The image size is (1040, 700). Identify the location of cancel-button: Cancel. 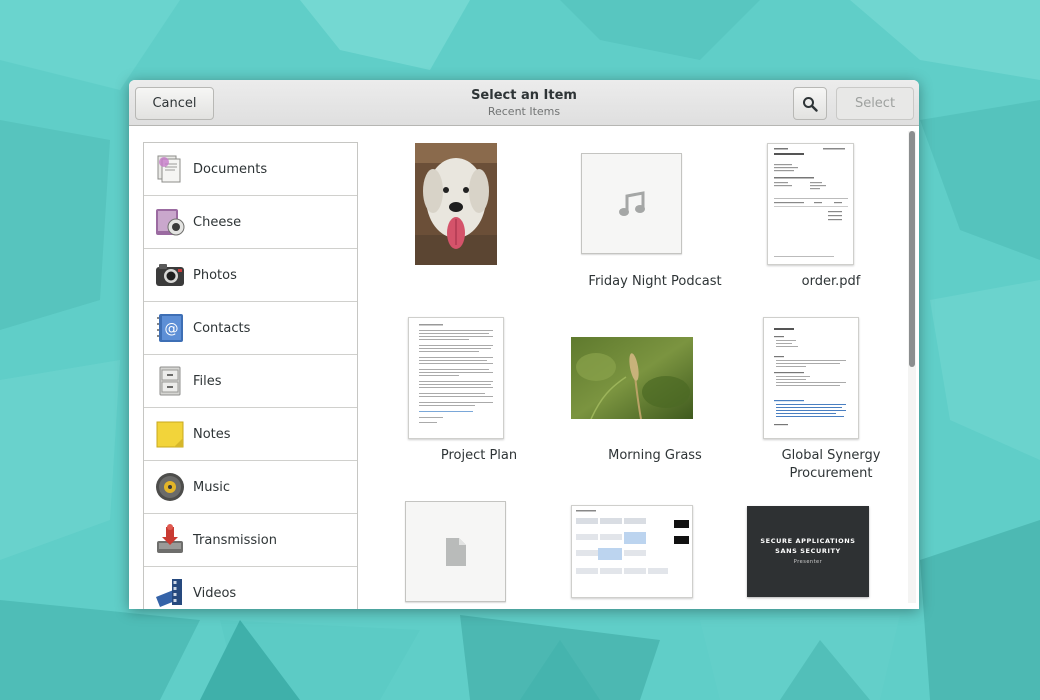
(174, 103).